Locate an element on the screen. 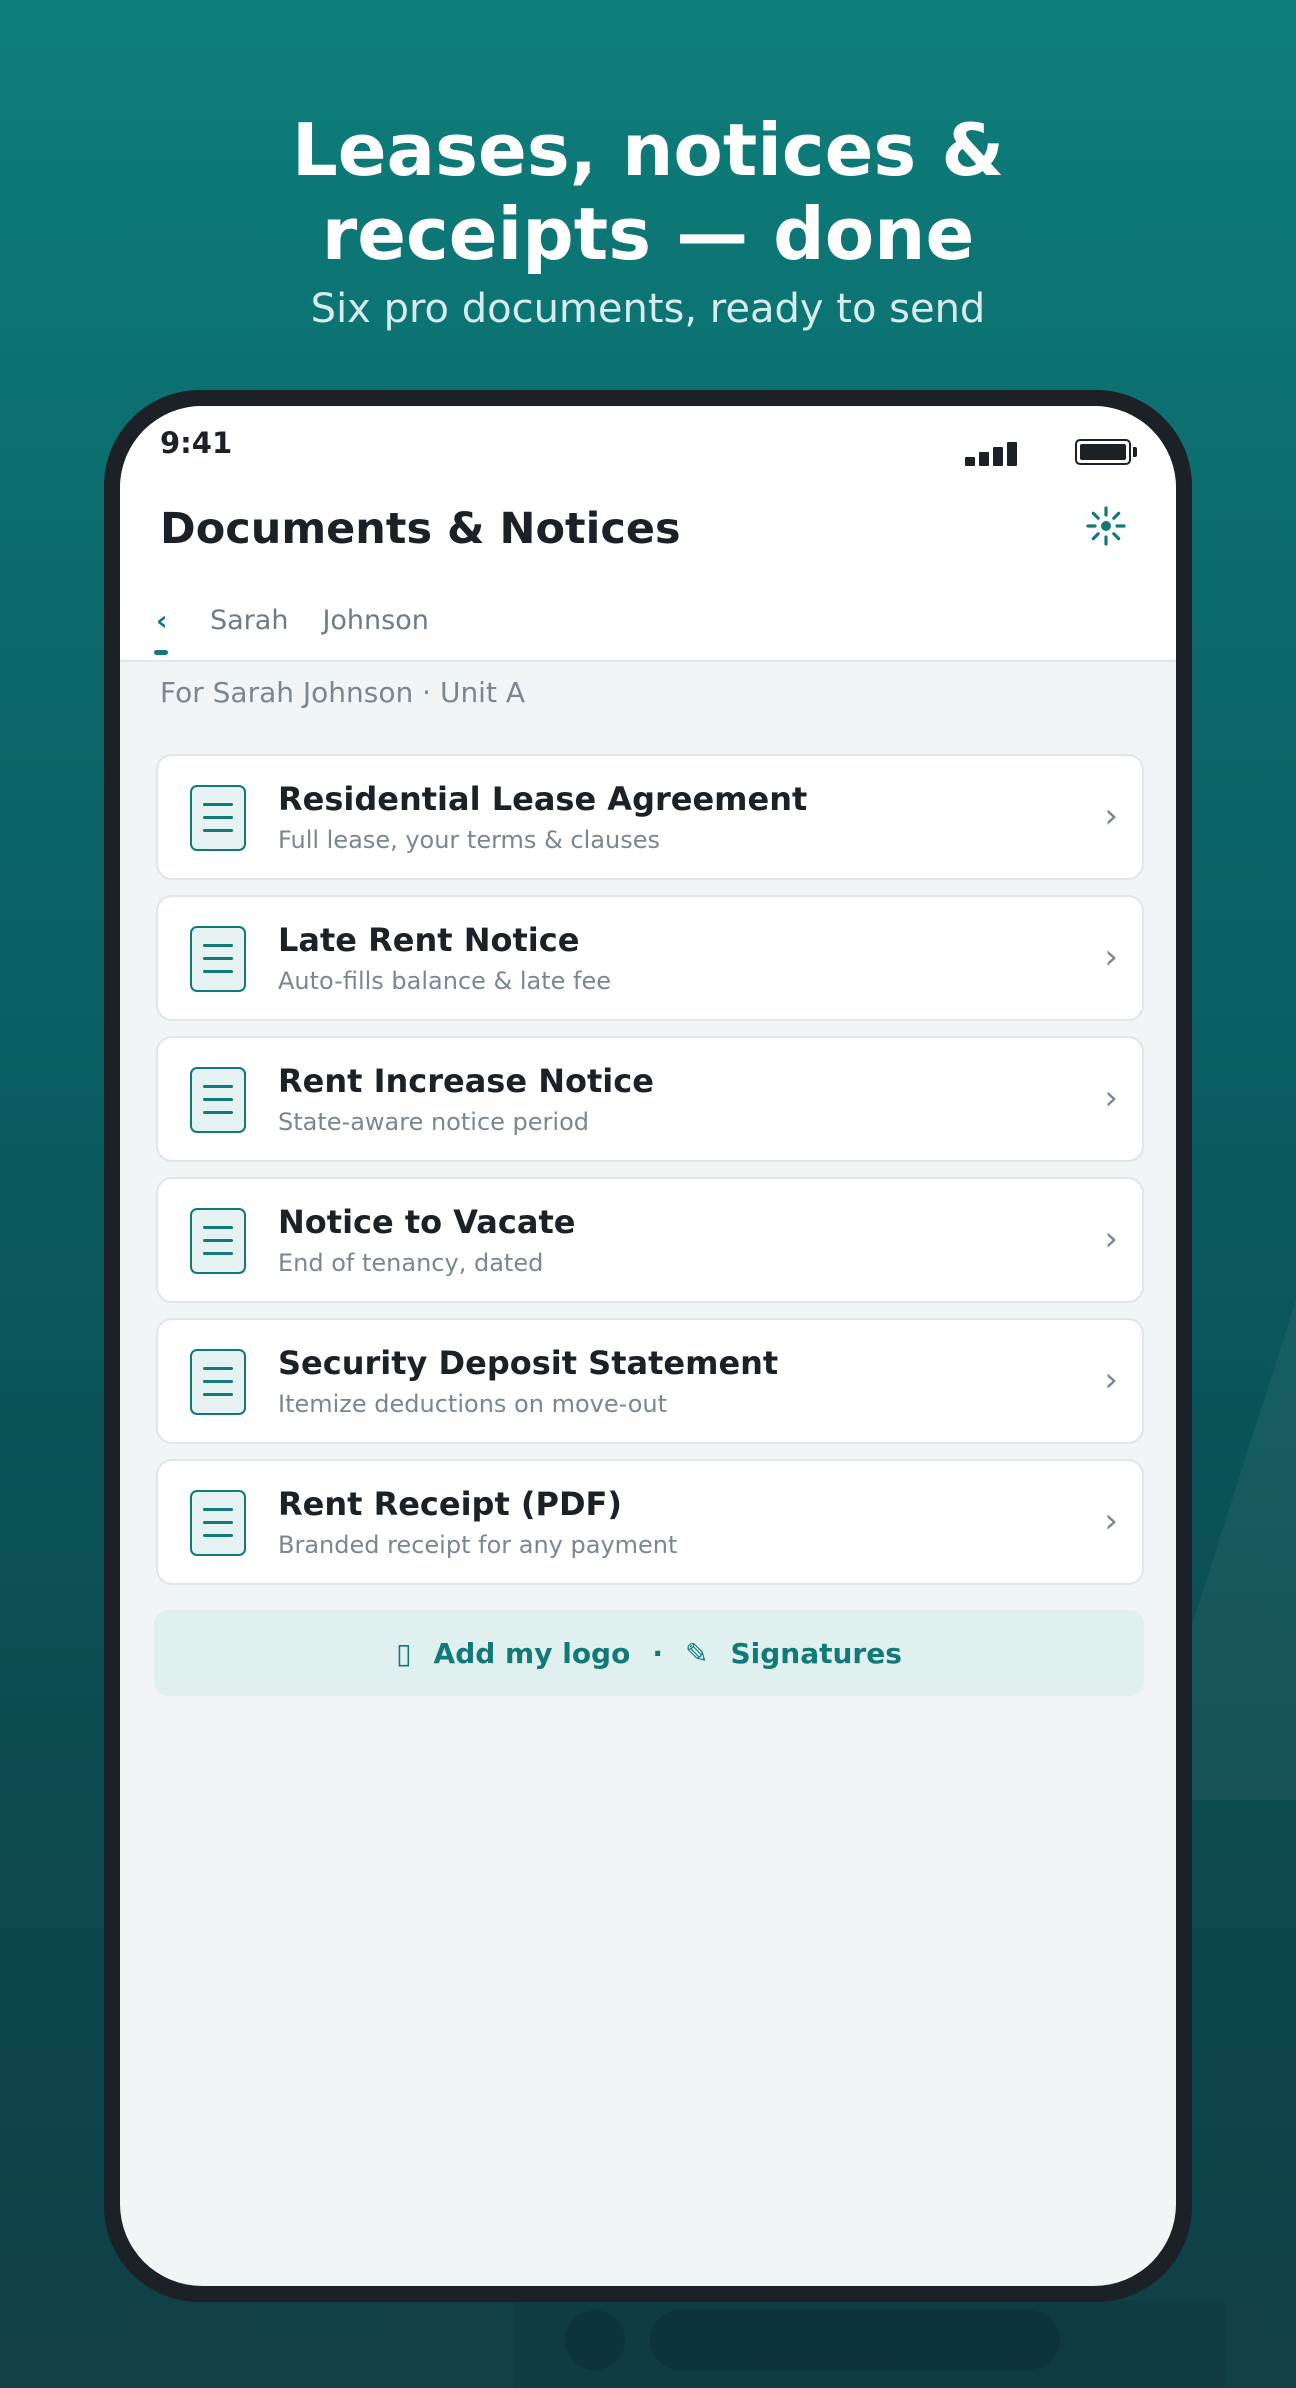 This screenshot has height=2388, width=1296. document-card-notice-to-vacate: Notice to Vacate End of tenancy, dated › is located at coordinates (650, 1240).